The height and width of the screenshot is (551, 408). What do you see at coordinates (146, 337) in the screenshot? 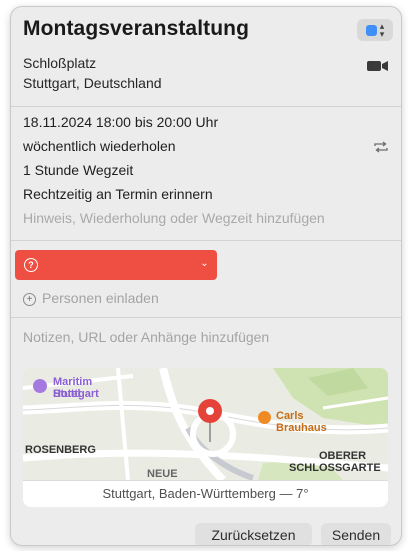
I see `notes-field: Notizen, URL oder Anhänge hinzufügen` at bounding box center [146, 337].